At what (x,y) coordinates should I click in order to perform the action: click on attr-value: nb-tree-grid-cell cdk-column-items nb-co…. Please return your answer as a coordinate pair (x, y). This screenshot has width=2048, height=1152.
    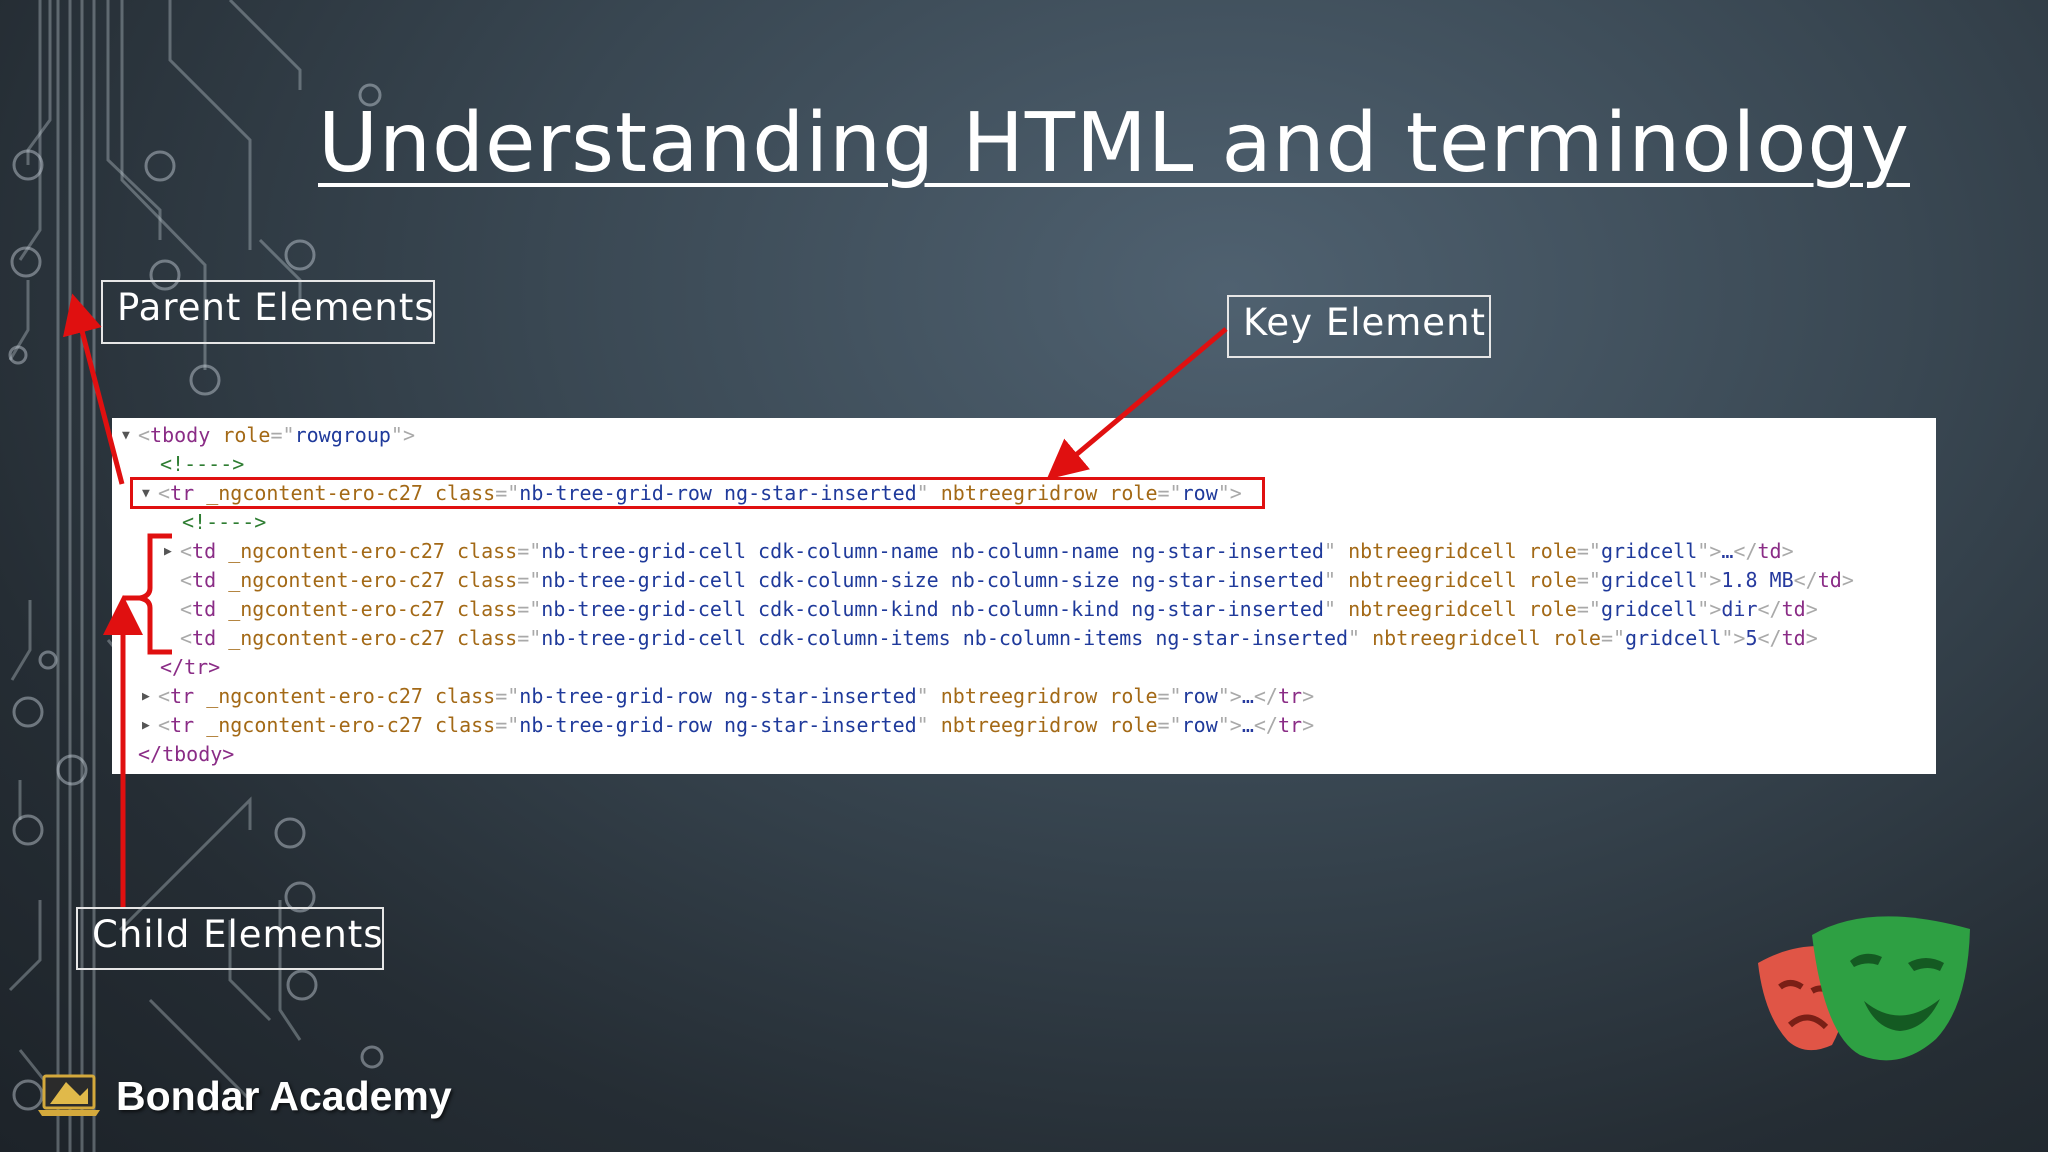
    Looking at the image, I should click on (945, 638).